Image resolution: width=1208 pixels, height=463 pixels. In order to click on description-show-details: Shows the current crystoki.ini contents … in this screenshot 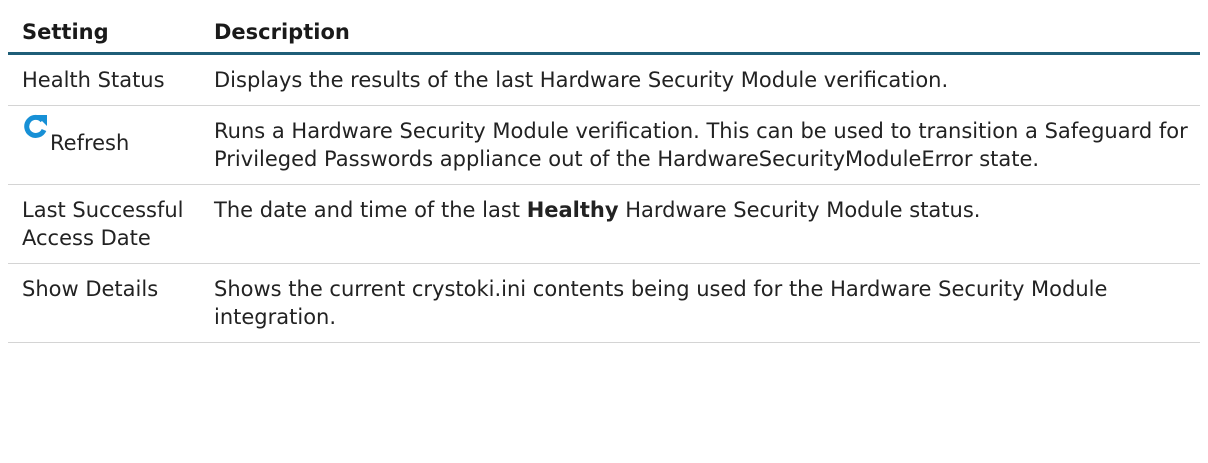, I will do `click(700, 303)`.